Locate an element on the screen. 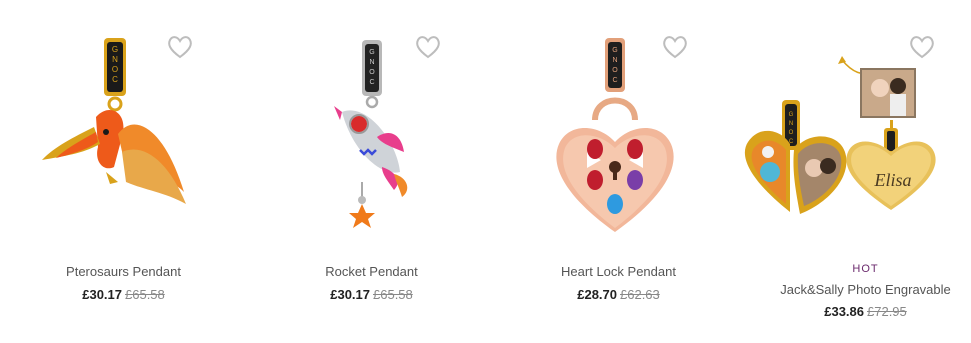 Image resolution: width=971 pixels, height=343 pixels. product-price: £28.70 is located at coordinates (597, 294).